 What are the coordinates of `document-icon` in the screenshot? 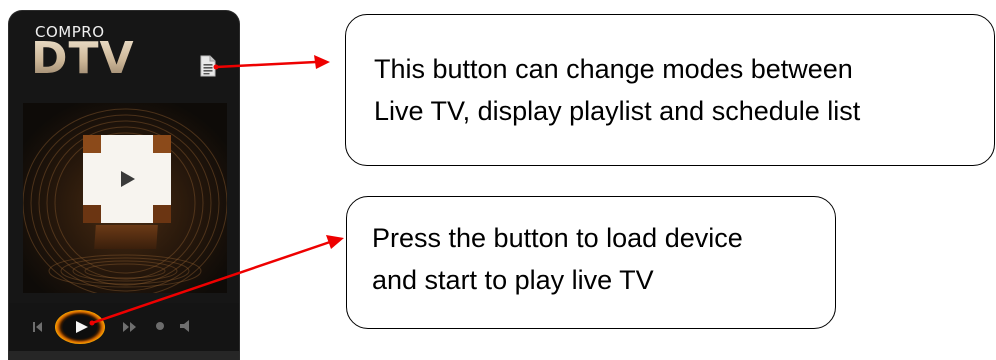 It's located at (208, 66).